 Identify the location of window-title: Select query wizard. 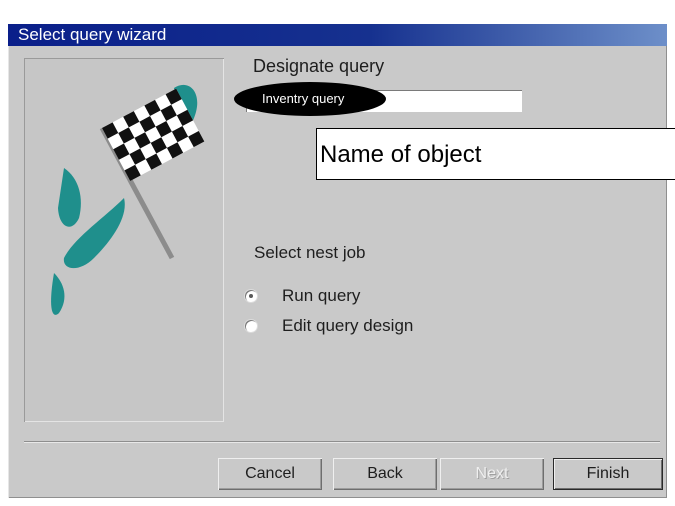
(92, 34).